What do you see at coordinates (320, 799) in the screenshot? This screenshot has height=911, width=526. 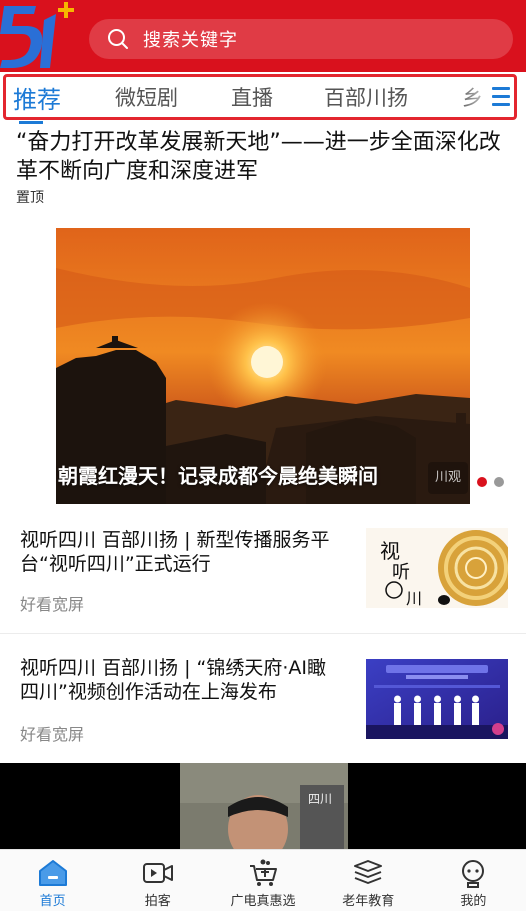 I see `svg-text: 四川` at bounding box center [320, 799].